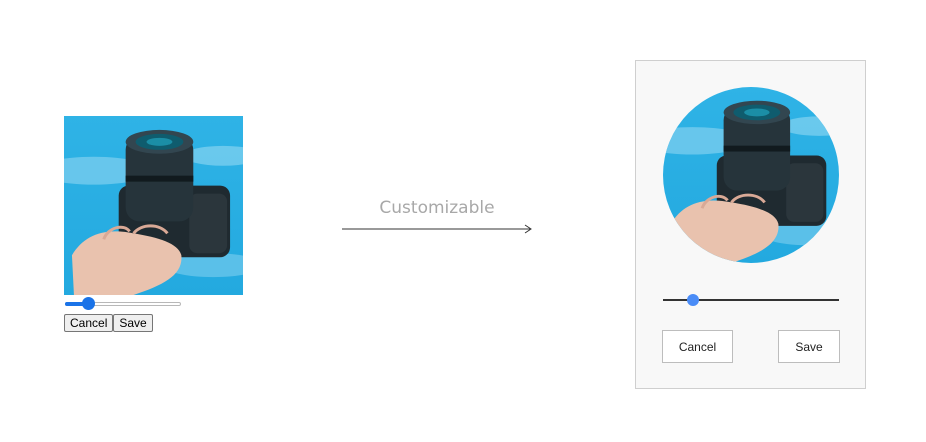  What do you see at coordinates (437, 208) in the screenshot?
I see `transition-label: Customizable` at bounding box center [437, 208].